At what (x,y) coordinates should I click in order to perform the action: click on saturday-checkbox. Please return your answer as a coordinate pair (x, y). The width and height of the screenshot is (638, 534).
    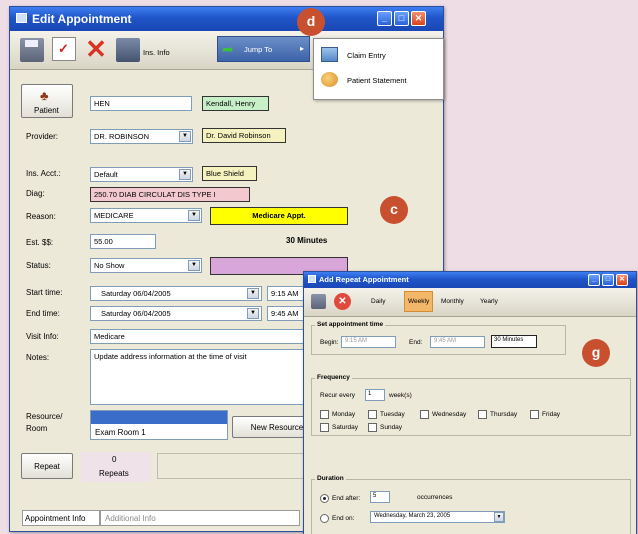
    Looking at the image, I should click on (324, 427).